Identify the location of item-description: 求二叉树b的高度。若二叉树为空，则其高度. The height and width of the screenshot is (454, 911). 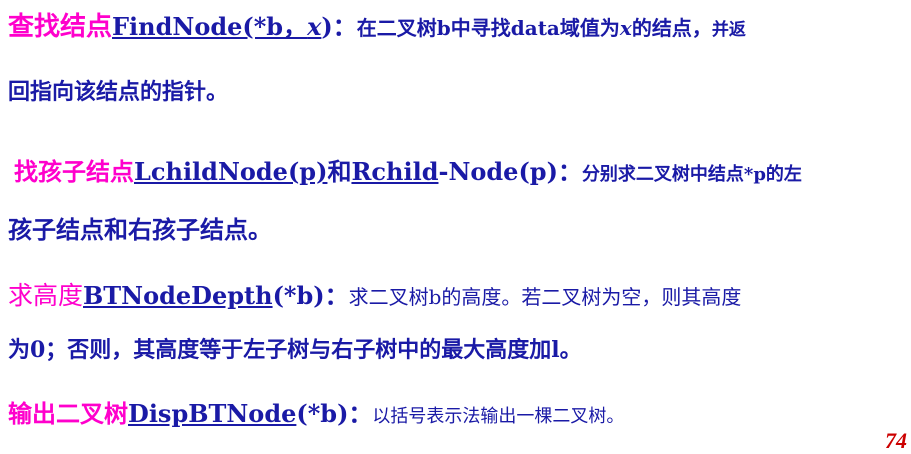
(545, 297).